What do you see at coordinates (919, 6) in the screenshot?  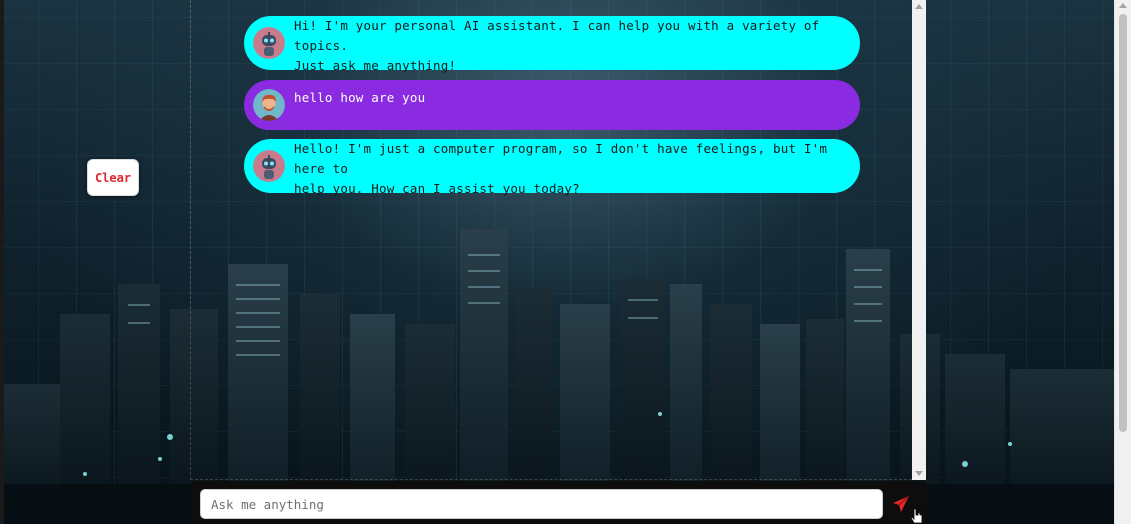 I see `scroll-up-arrow-icon` at bounding box center [919, 6].